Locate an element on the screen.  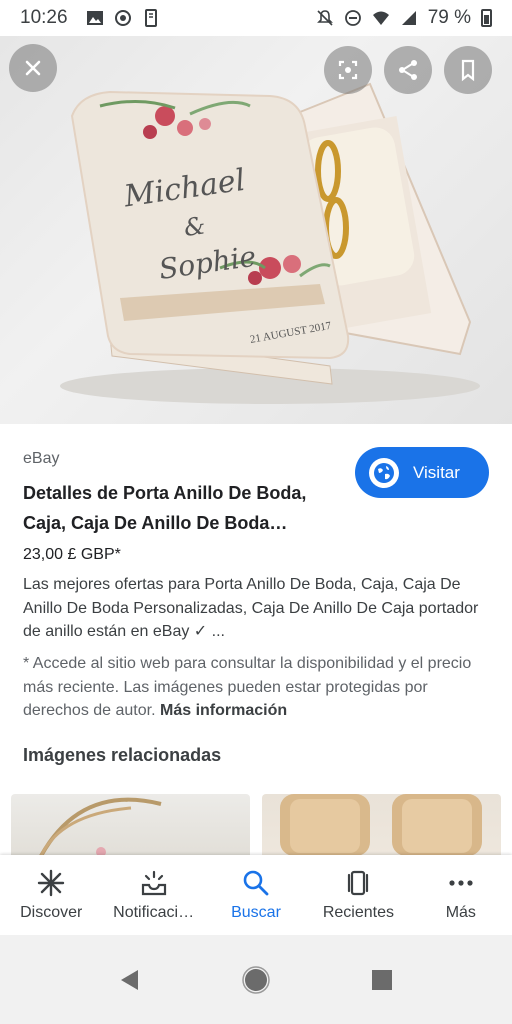
phone-icon is located at coordinates (150, 18).